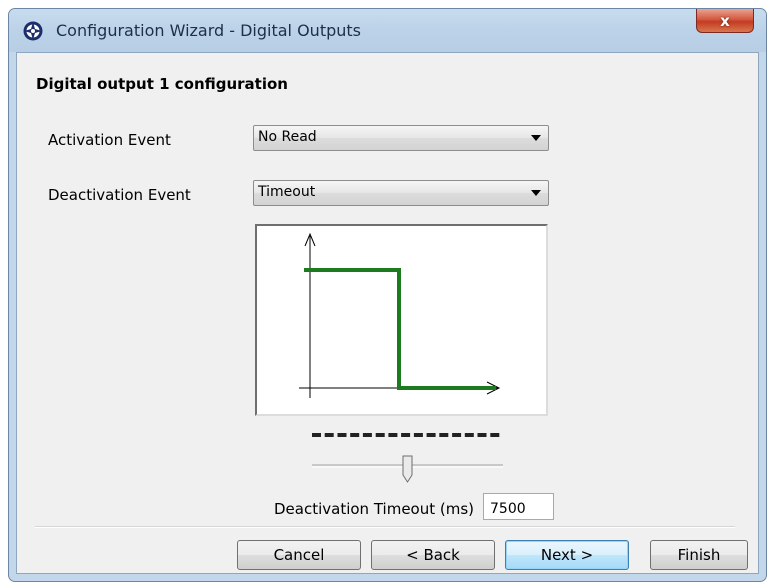  I want to click on signal-diagram, so click(400, 315).